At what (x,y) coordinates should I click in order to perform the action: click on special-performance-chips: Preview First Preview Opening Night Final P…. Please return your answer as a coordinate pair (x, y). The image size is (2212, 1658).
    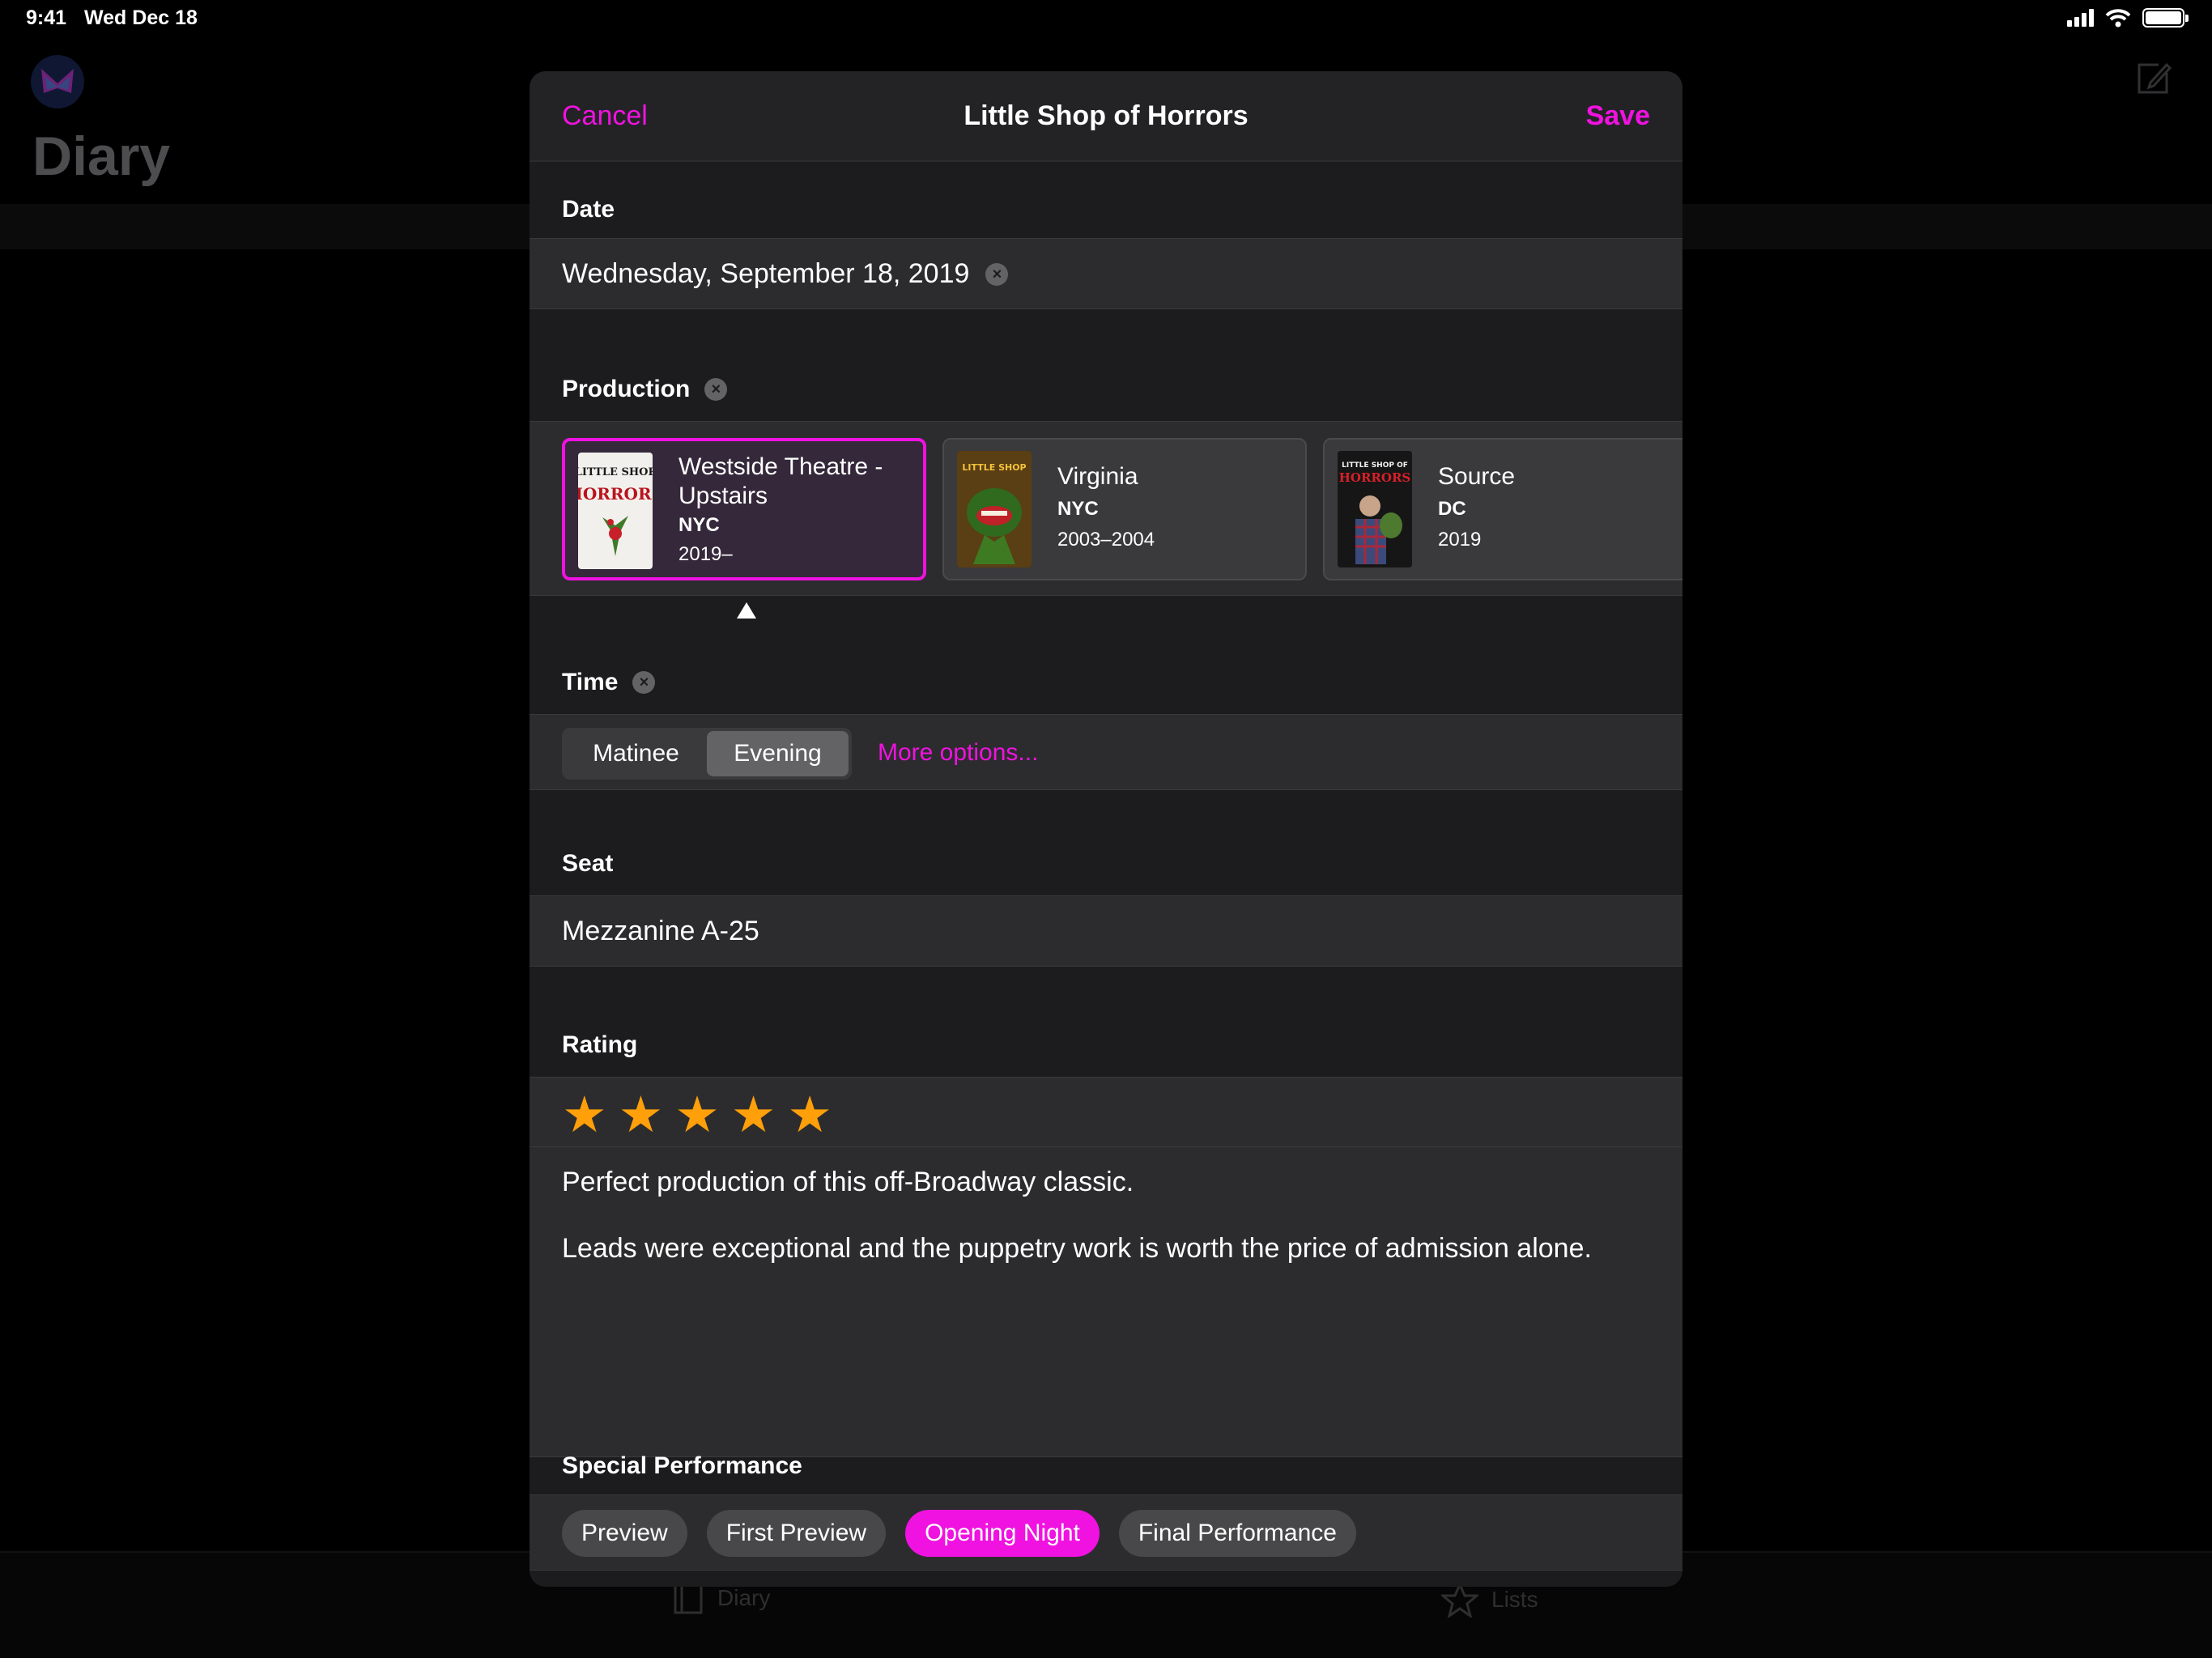
    Looking at the image, I should click on (959, 1533).